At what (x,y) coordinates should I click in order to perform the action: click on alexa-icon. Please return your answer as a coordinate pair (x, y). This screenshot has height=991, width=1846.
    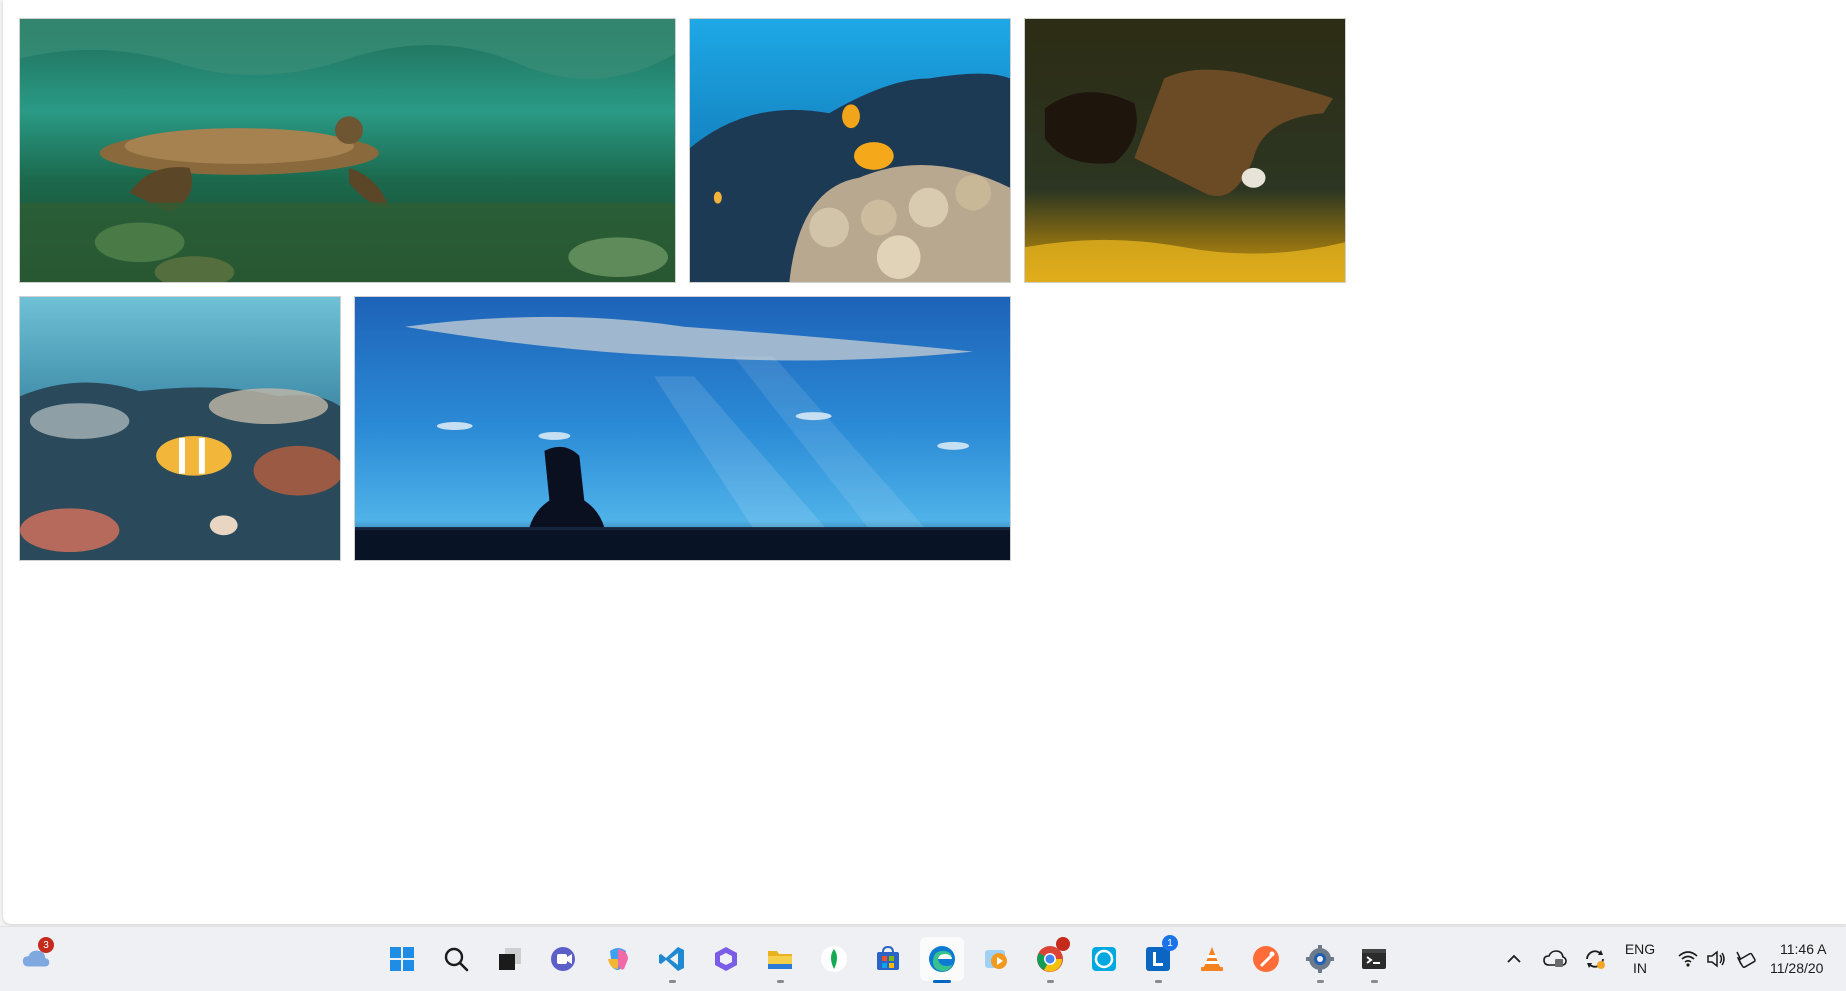
    Looking at the image, I should click on (1104, 959).